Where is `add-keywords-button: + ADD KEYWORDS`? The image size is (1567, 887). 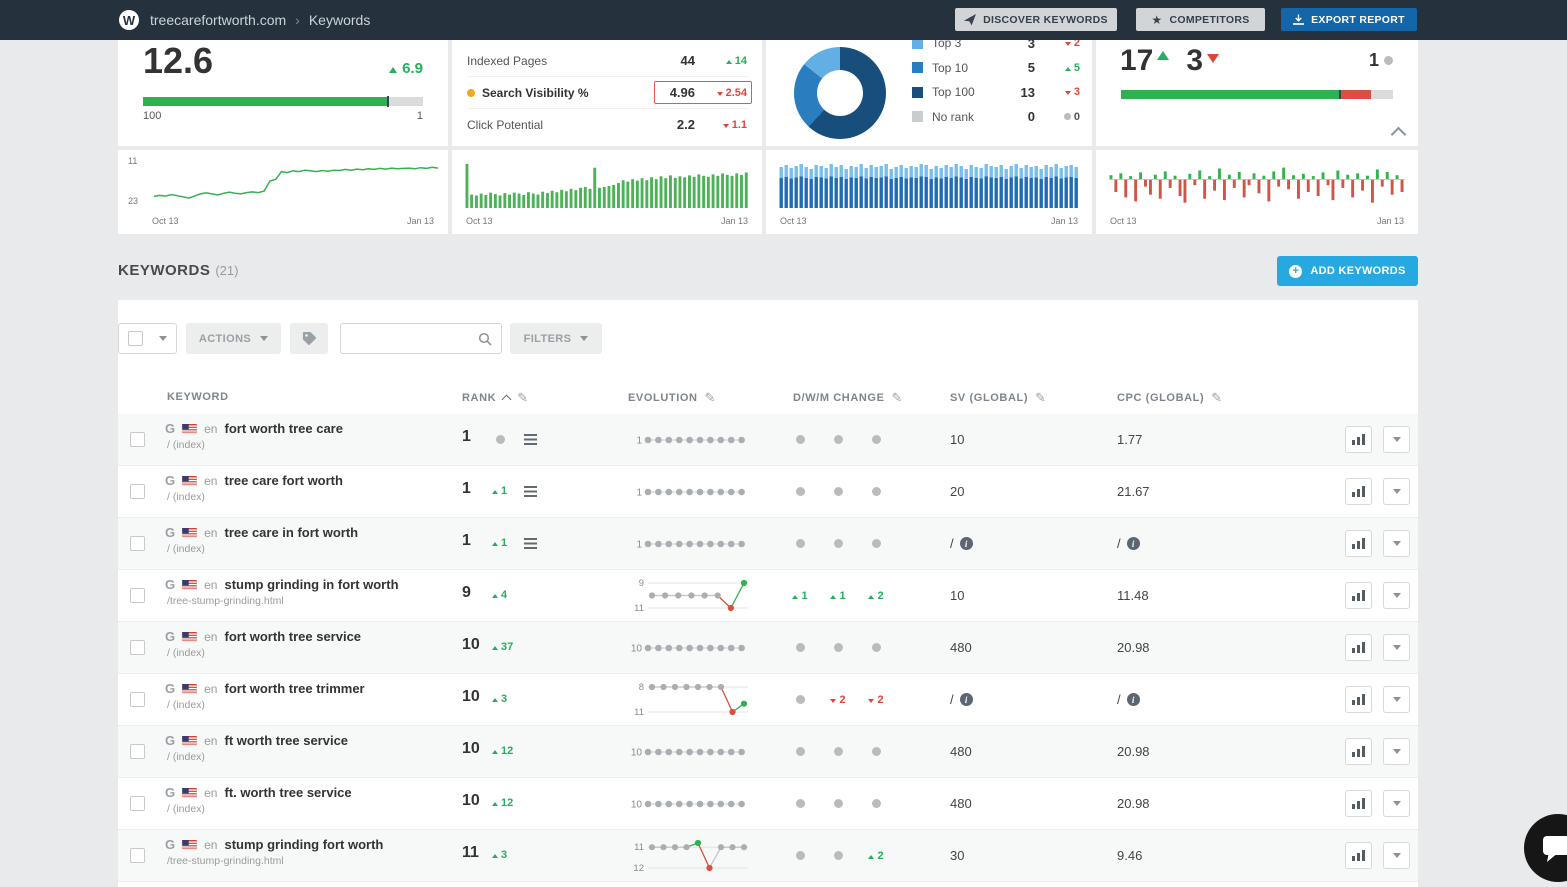 add-keywords-button: + ADD KEYWORDS is located at coordinates (1347, 271).